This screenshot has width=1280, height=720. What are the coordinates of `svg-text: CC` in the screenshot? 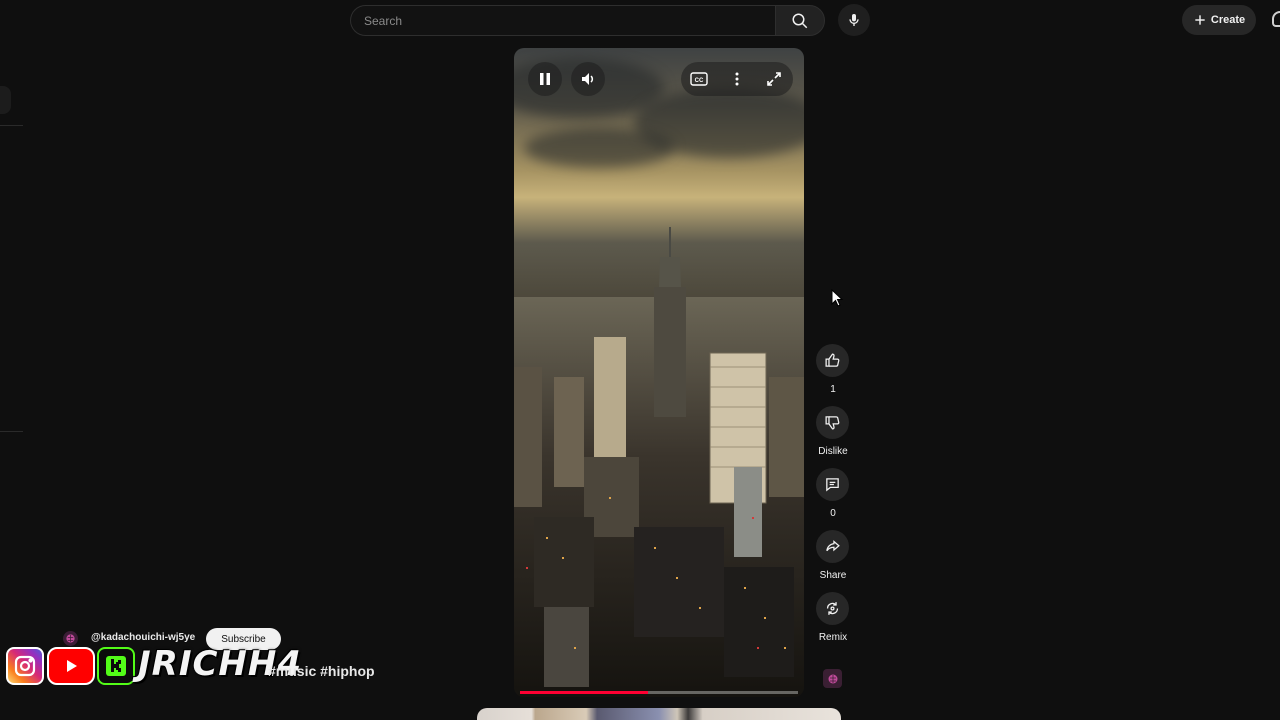 It's located at (699, 81).